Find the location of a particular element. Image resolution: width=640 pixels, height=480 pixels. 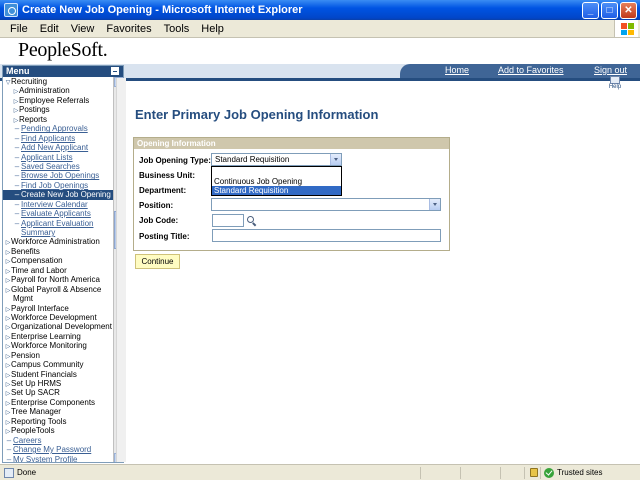

sidebar-item-organizational-development: ▷Organizational Development is located at coordinates (59, 326).